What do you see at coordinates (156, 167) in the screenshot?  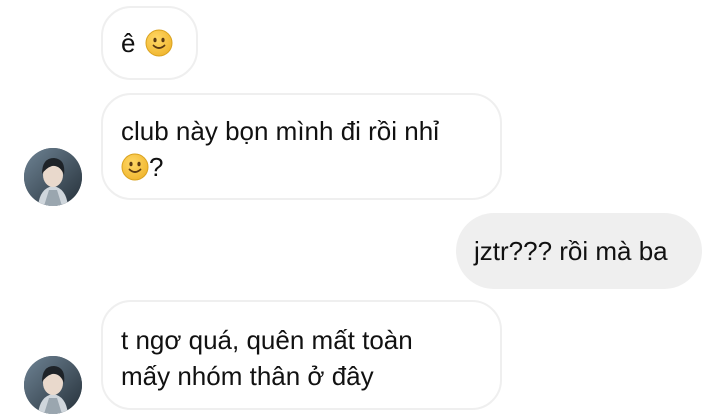 I see `message-line-suffix: ?` at bounding box center [156, 167].